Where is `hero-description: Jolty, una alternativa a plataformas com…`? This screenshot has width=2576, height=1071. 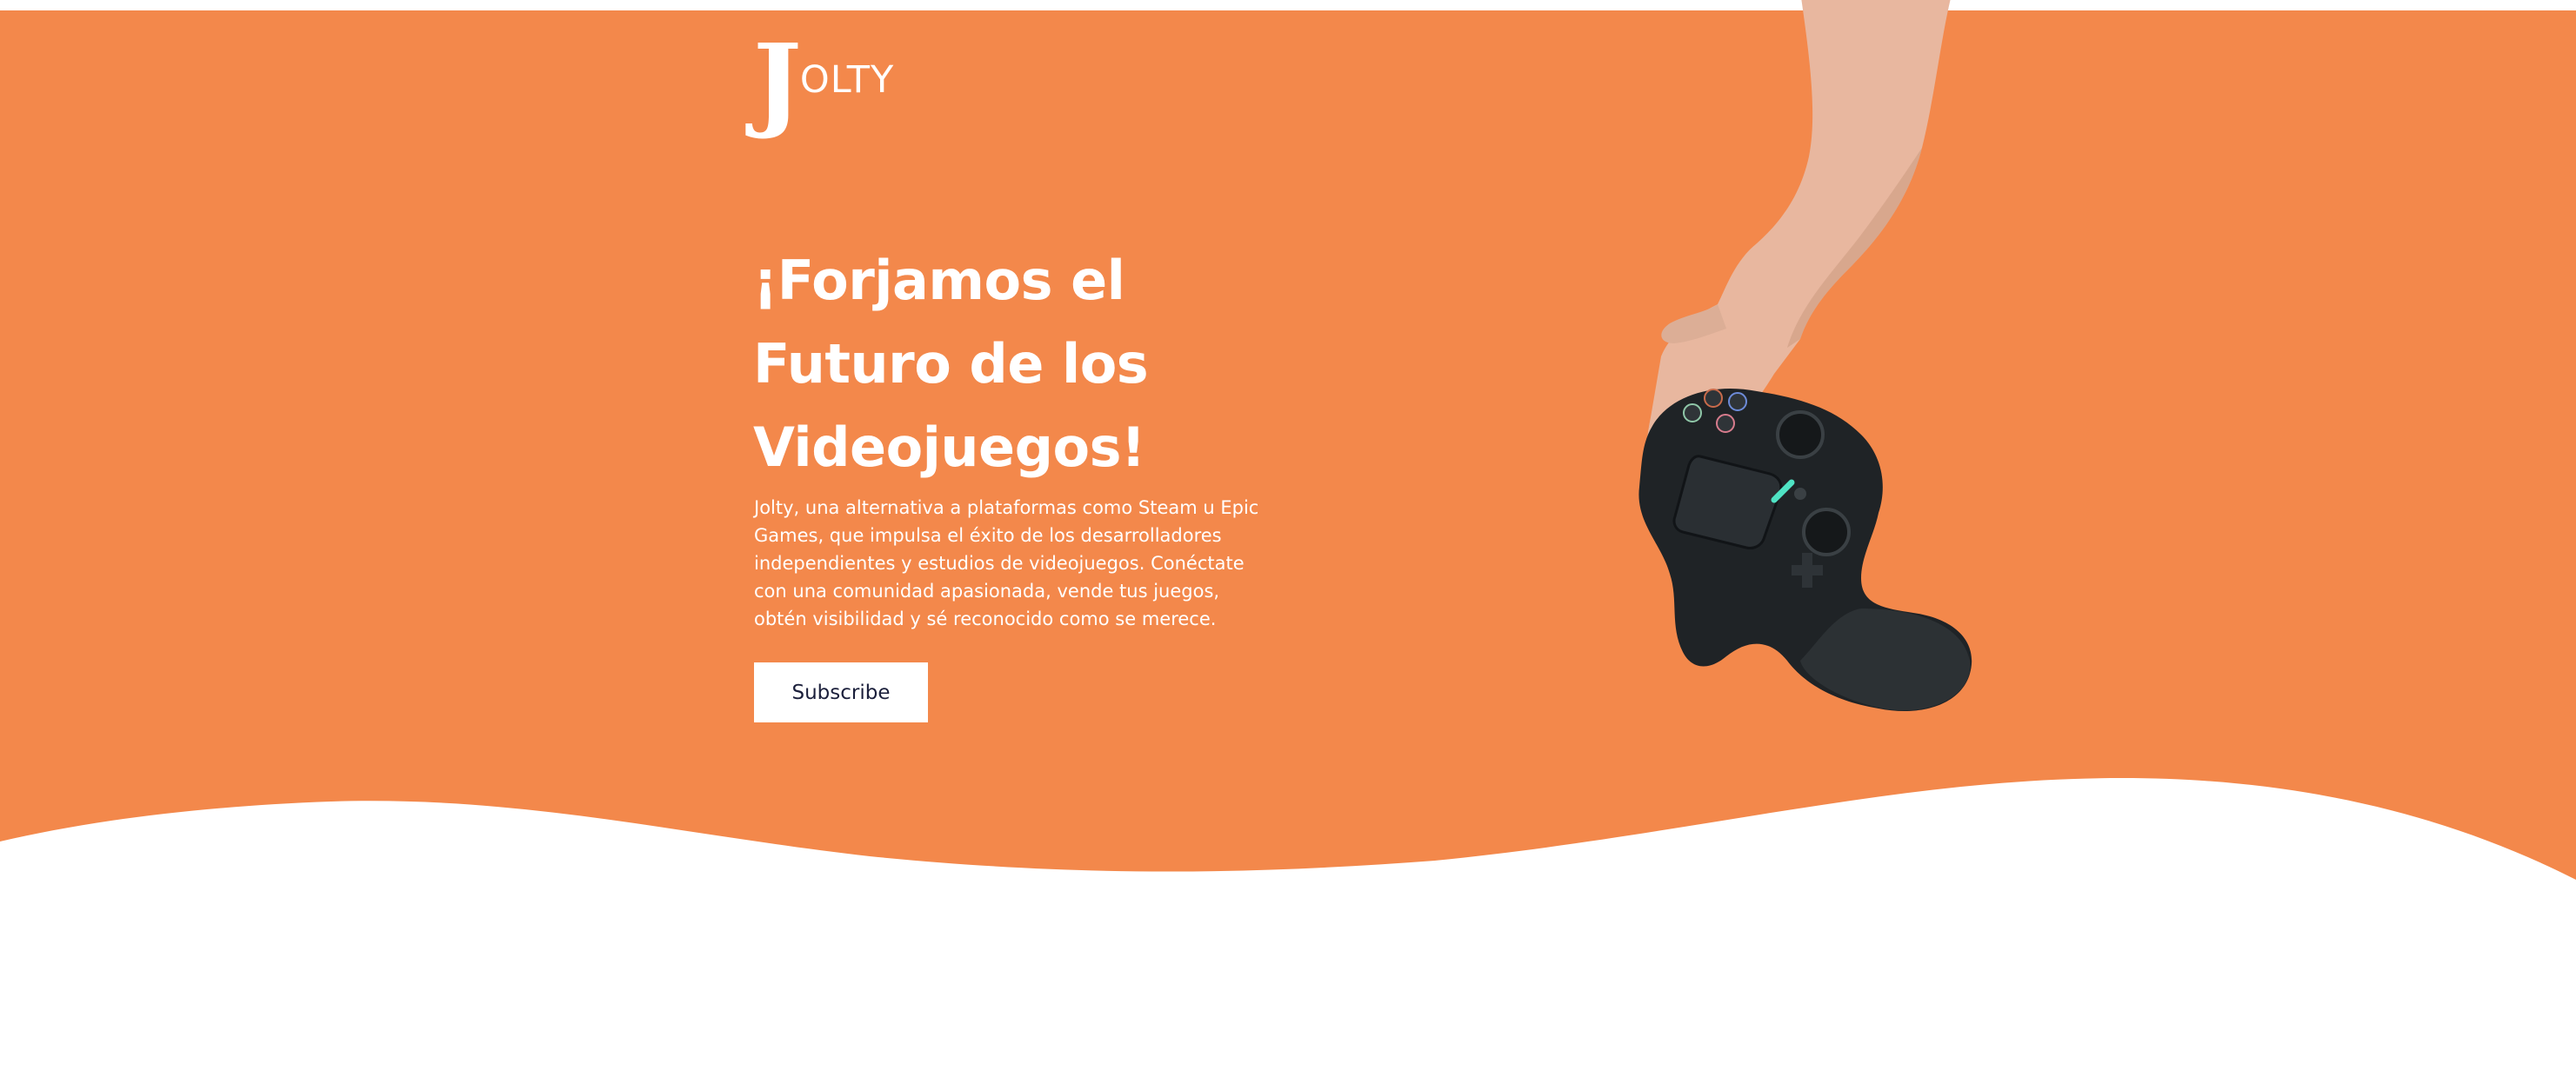
hero-description: Jolty, una alternativa a plataformas com… is located at coordinates (1032, 563).